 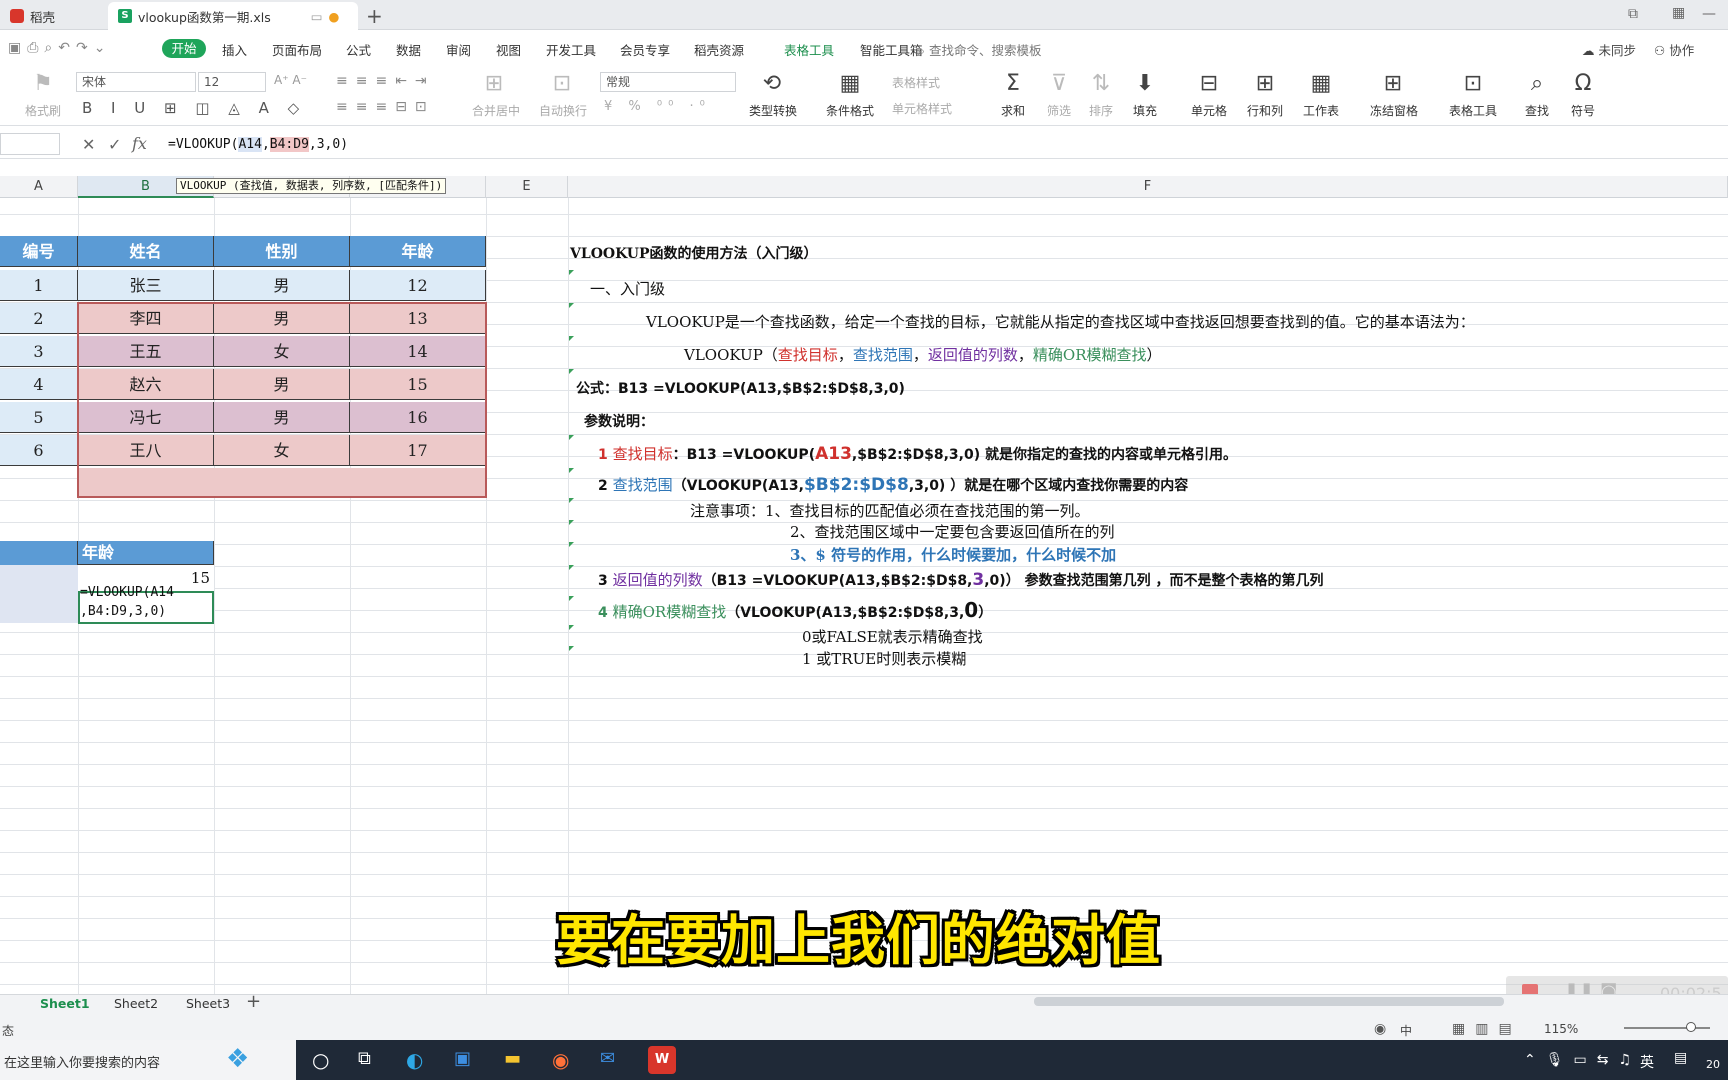 What do you see at coordinates (282, 285) in the screenshot?
I see `table-cell: 男` at bounding box center [282, 285].